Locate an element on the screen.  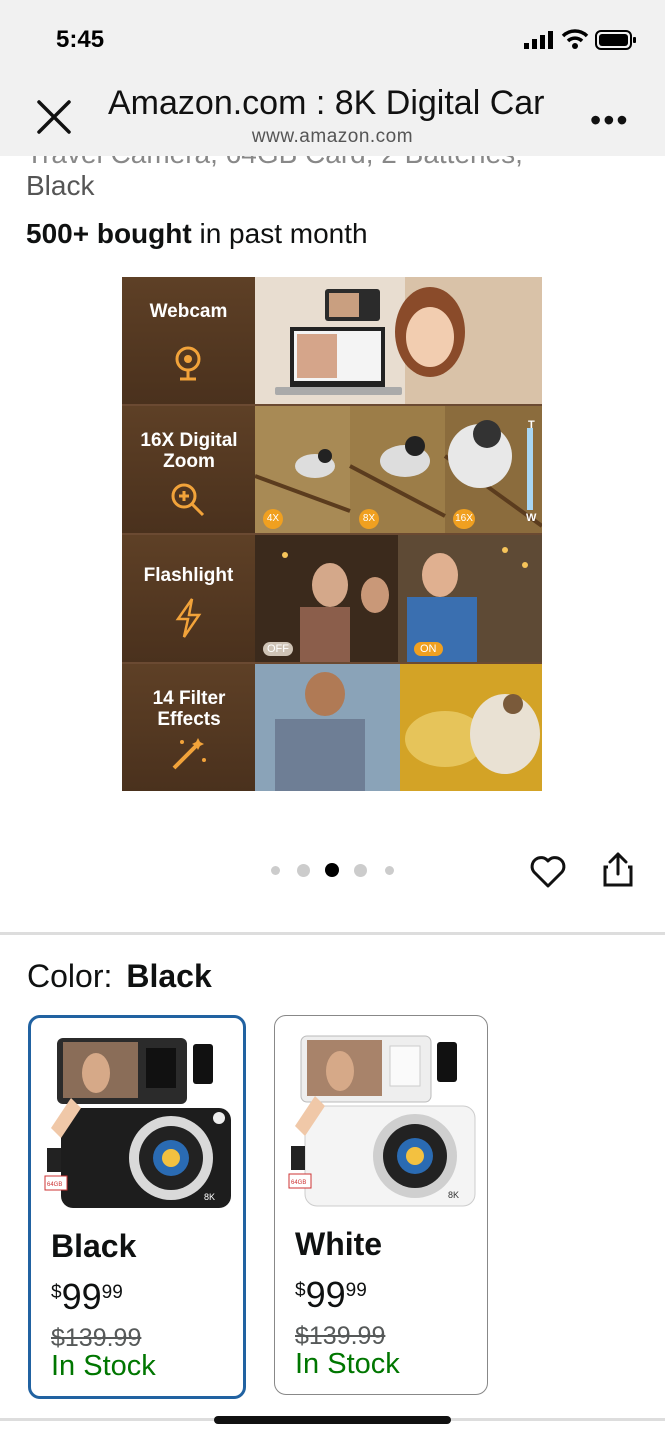
filter-photo is located at coordinates (398, 727).